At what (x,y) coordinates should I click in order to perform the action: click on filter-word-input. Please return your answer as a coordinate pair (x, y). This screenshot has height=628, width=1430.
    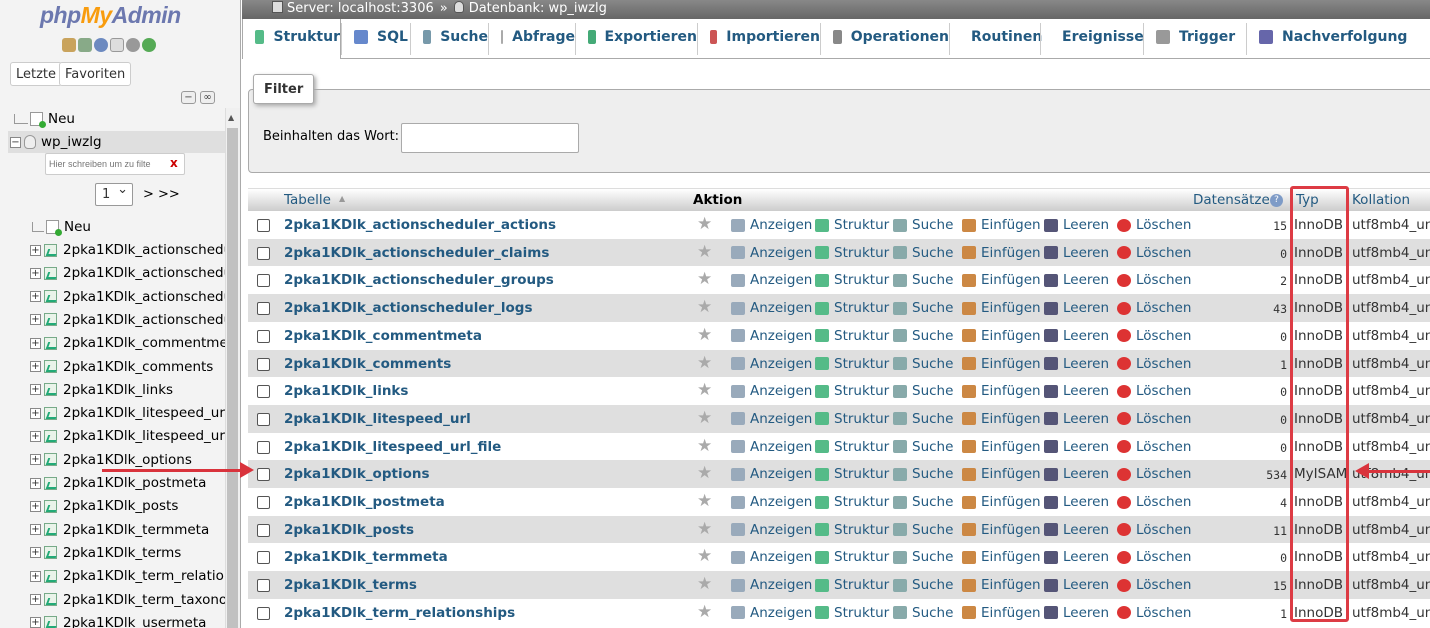
    Looking at the image, I should click on (490, 138).